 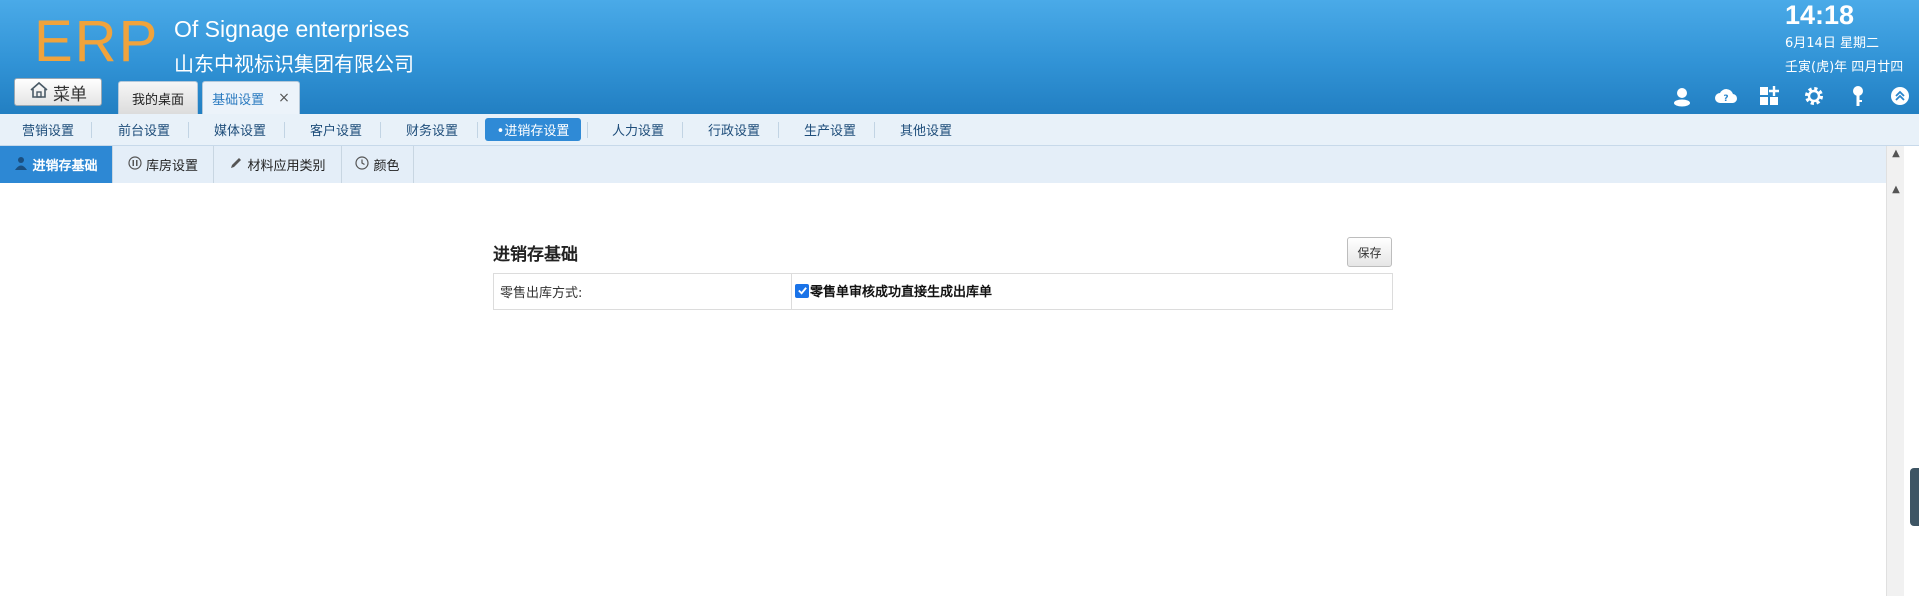 I want to click on subtab-color: 颜色, so click(x=378, y=164).